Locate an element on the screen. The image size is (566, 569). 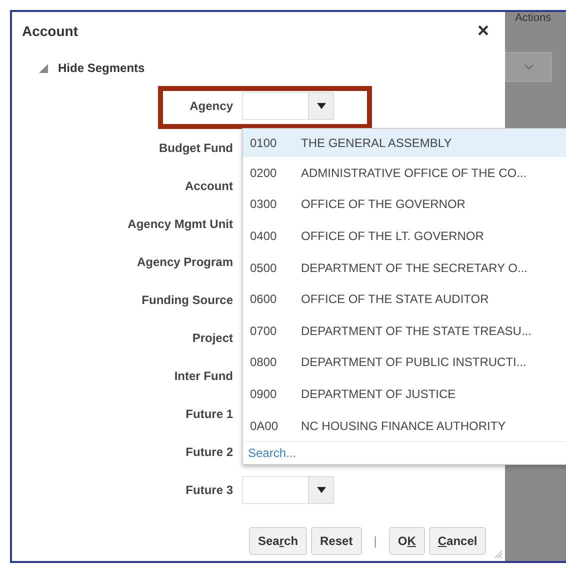
field-label: Future 1 is located at coordinates (208, 414).